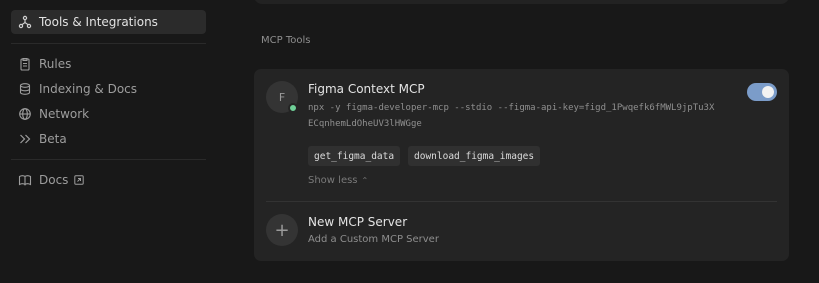 The height and width of the screenshot is (283, 819). Describe the element at coordinates (55, 64) in the screenshot. I see `sidebar-item-label: Rules` at that location.